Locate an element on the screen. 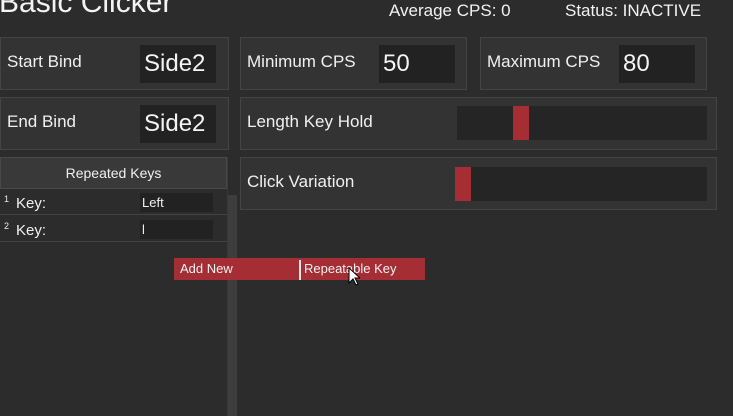 The width and height of the screenshot is (733, 416). app-title: Basic Clicker is located at coordinates (86, 9).